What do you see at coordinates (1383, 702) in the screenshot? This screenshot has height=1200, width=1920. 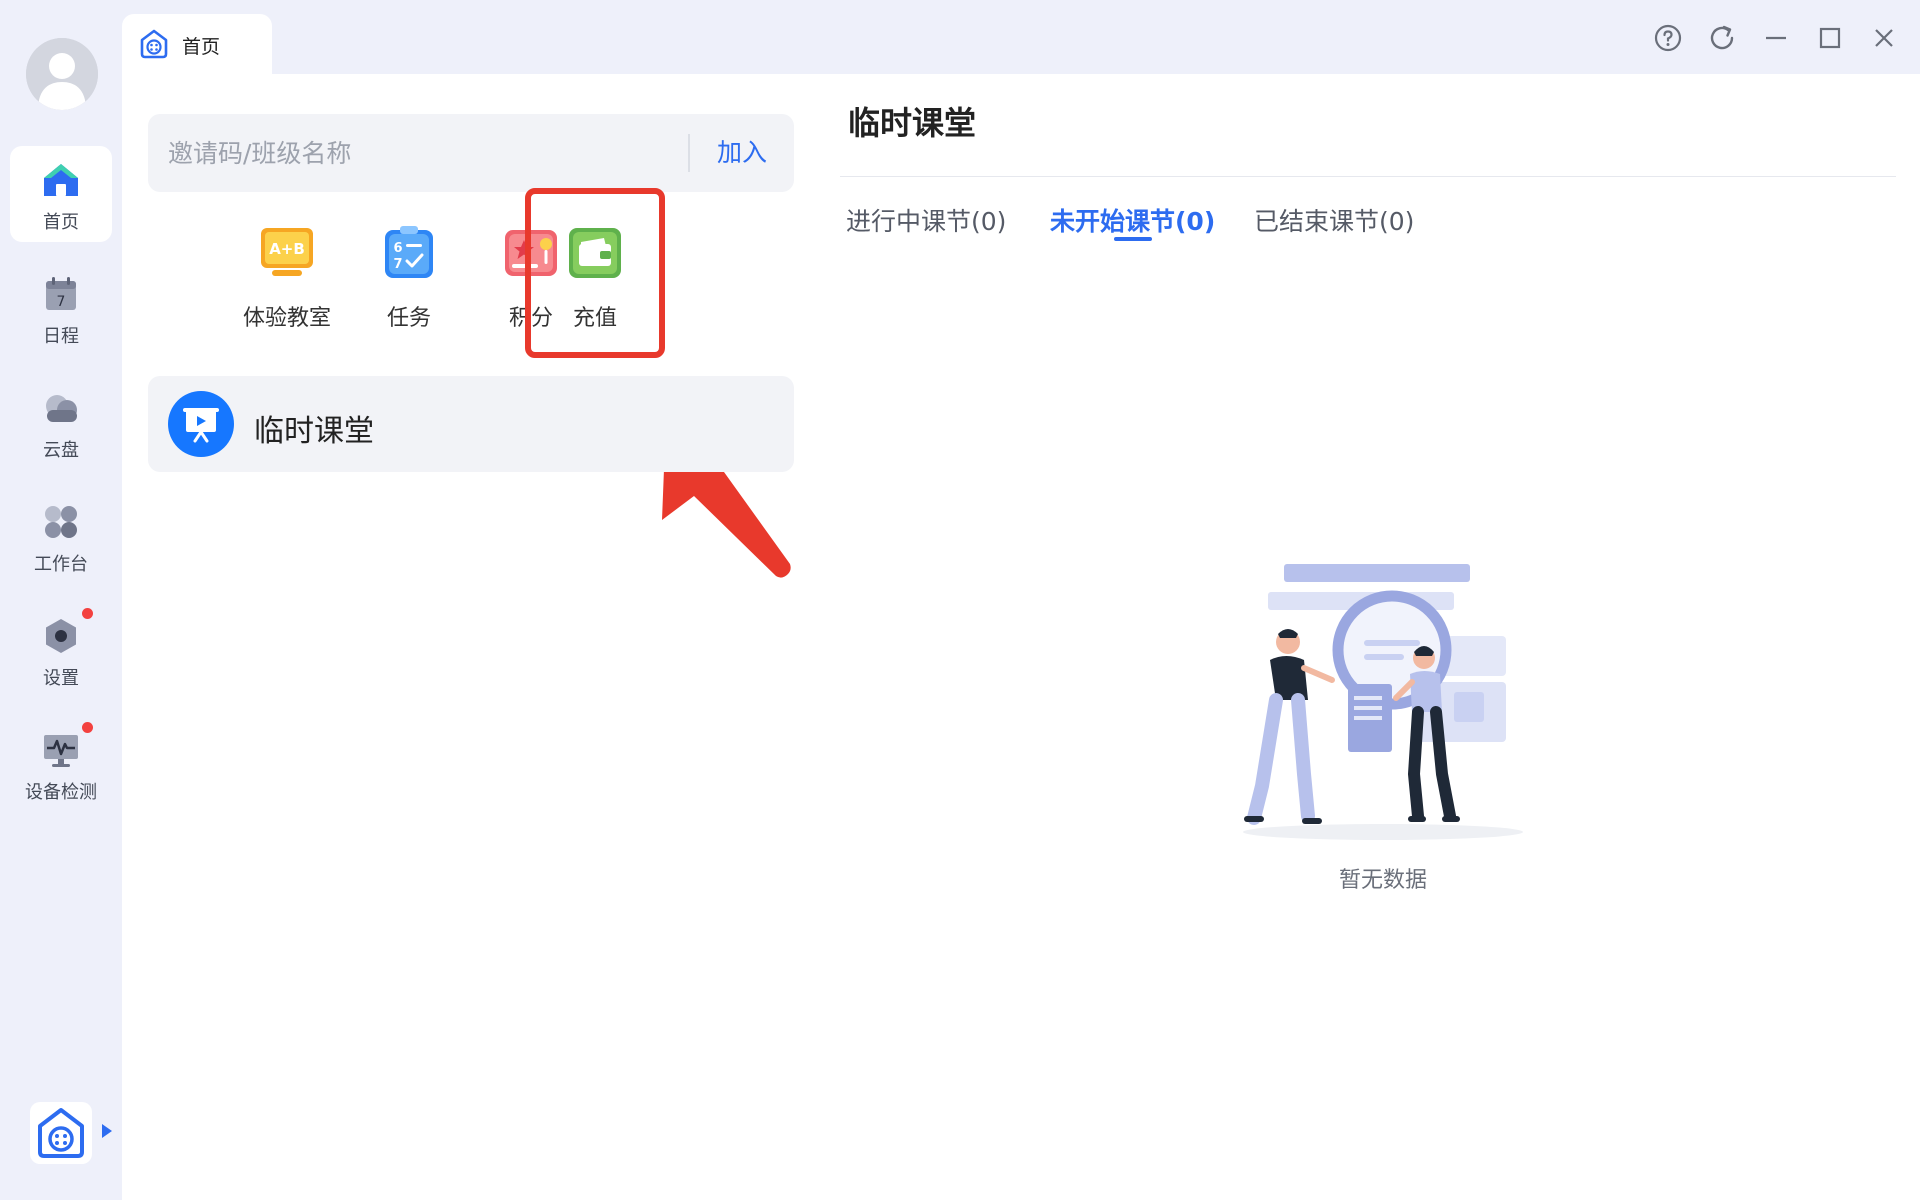 I see `empty-state-illustration` at bounding box center [1383, 702].